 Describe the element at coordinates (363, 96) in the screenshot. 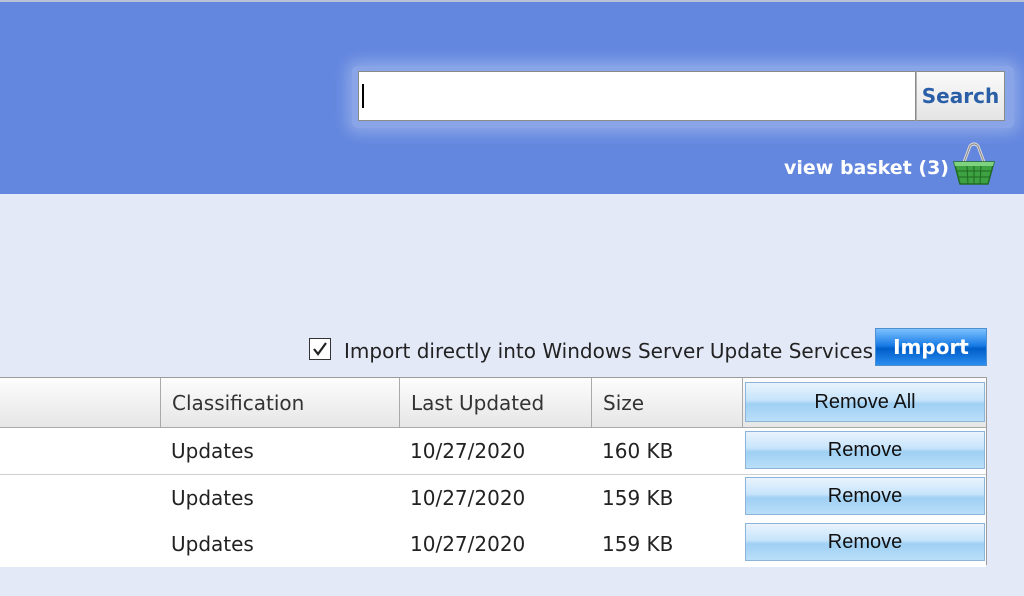

I see `text-caret` at that location.